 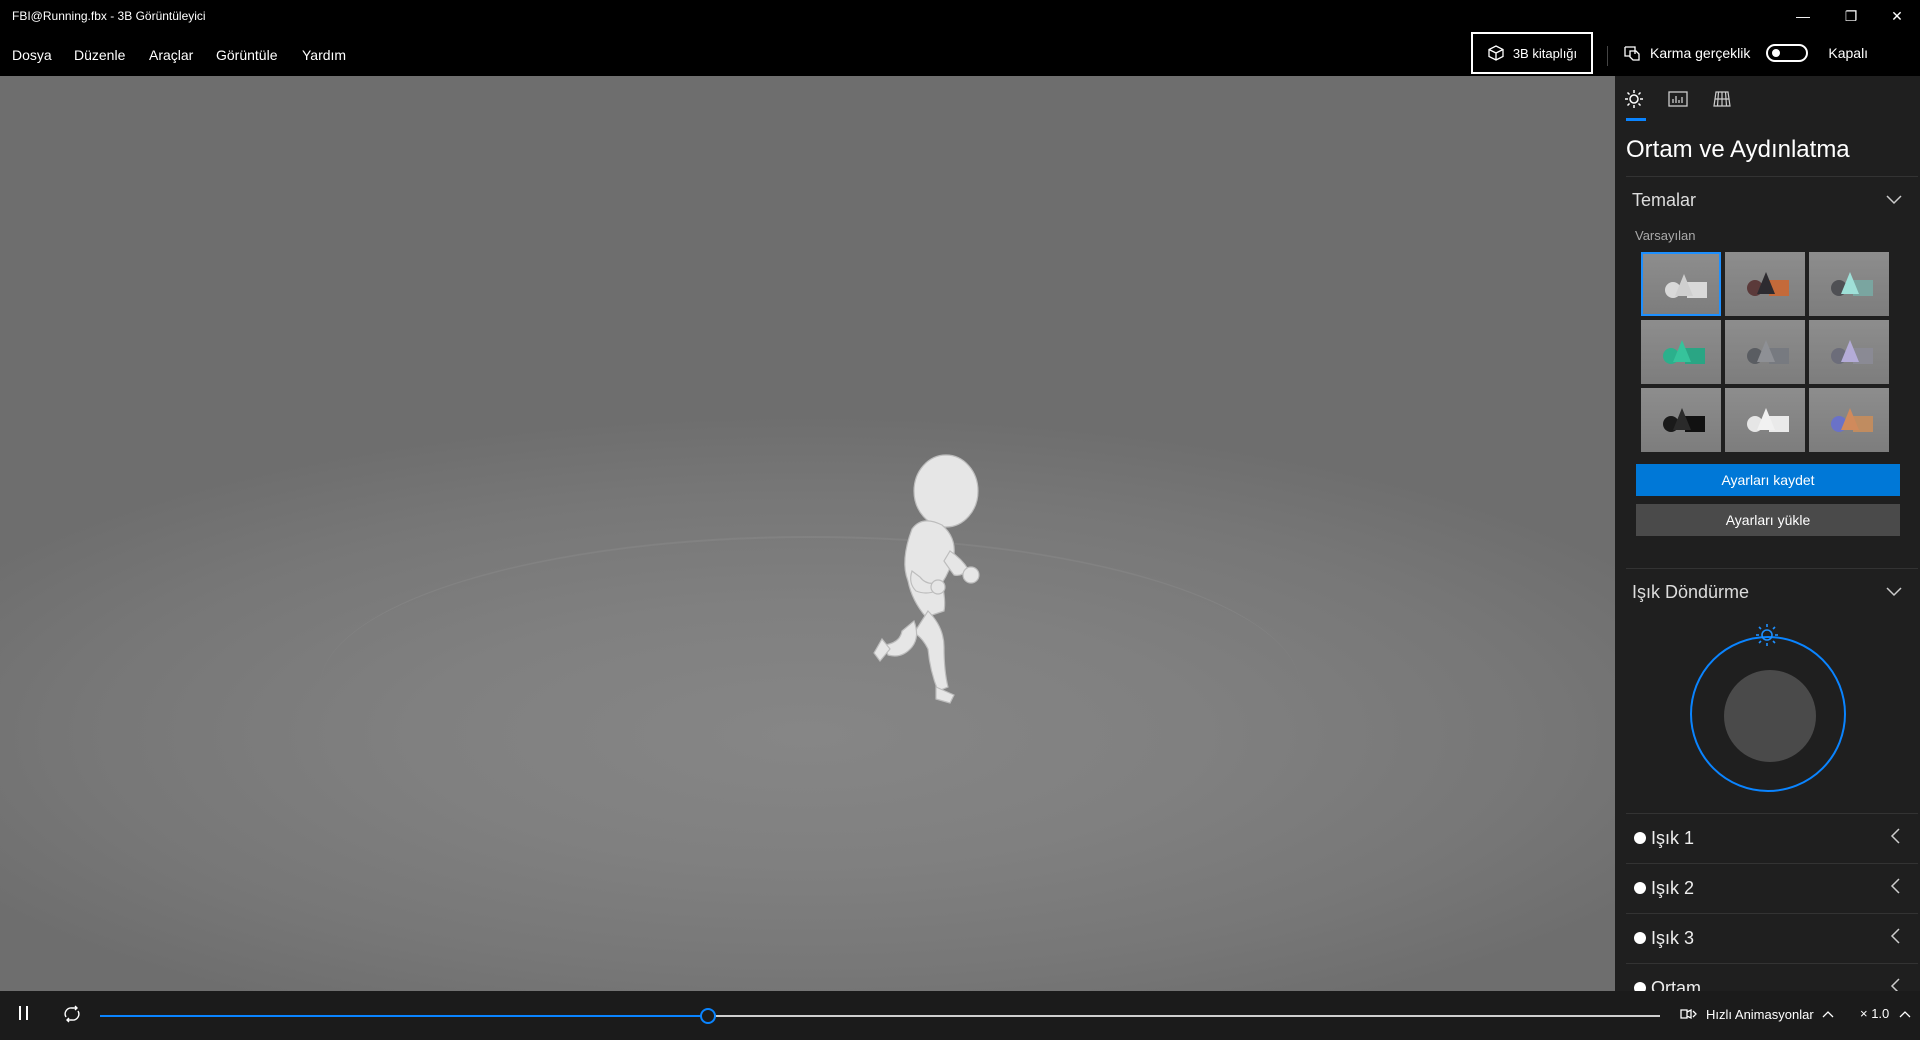 I want to click on pause-button, so click(x=24, y=1015).